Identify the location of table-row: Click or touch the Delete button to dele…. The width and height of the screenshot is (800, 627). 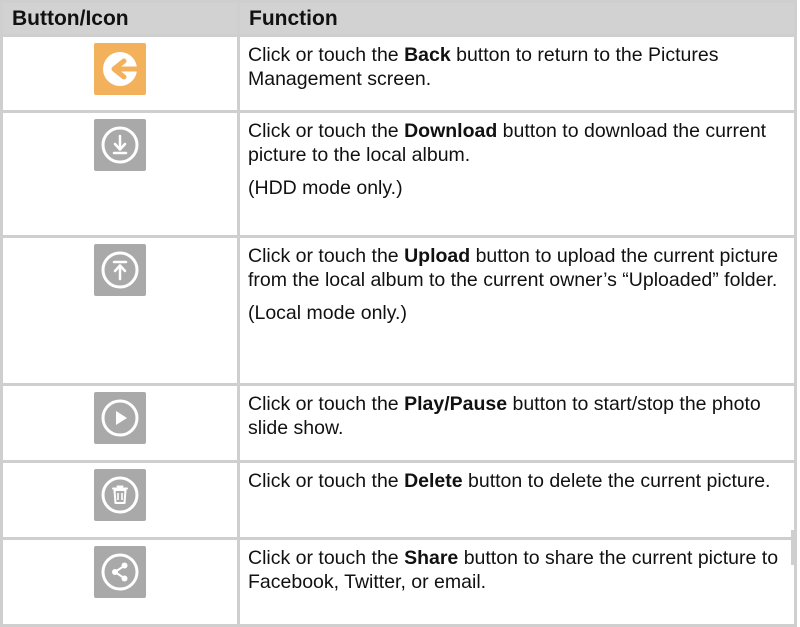
(398, 500).